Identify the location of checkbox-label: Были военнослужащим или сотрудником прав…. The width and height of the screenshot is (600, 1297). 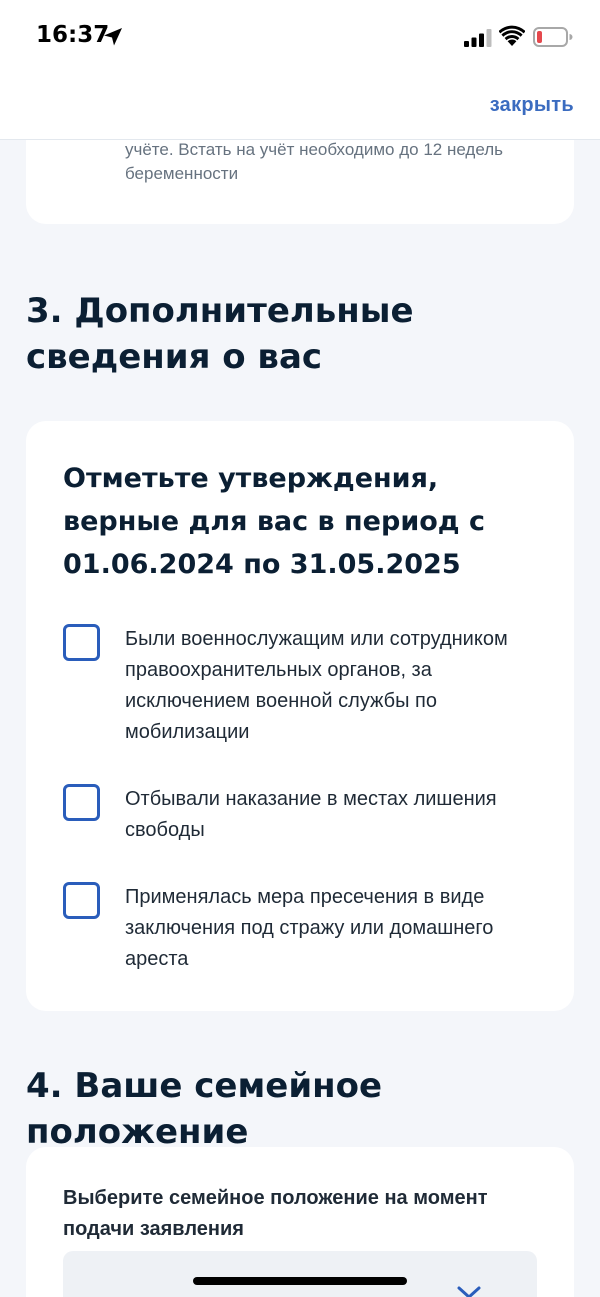
(335, 686).